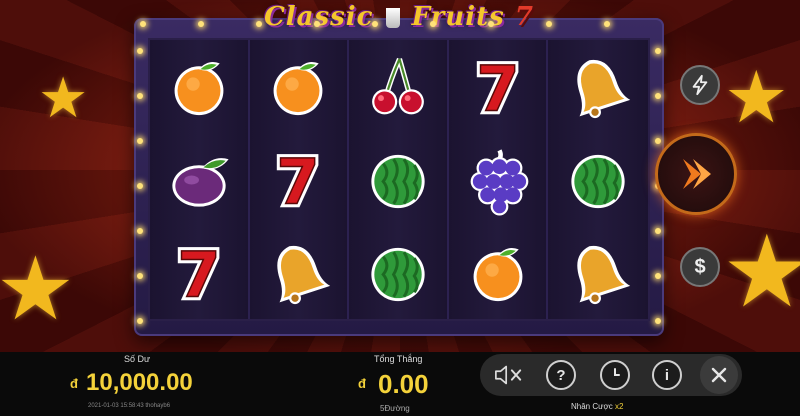 The height and width of the screenshot is (416, 800). I want to click on title-word-fruits: Fruits, so click(458, 17).